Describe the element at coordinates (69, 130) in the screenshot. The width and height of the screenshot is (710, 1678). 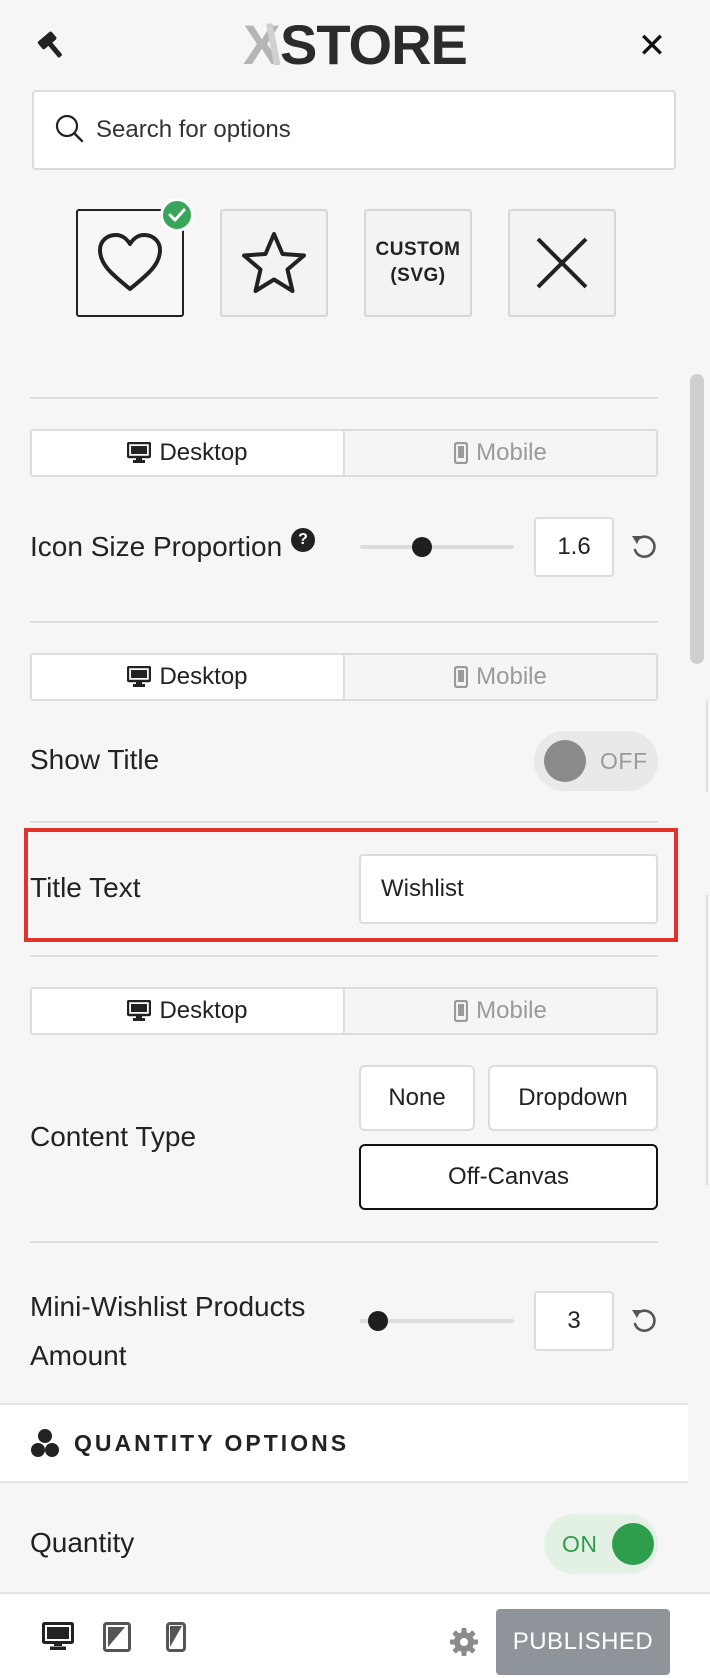
I see `search-icon` at that location.